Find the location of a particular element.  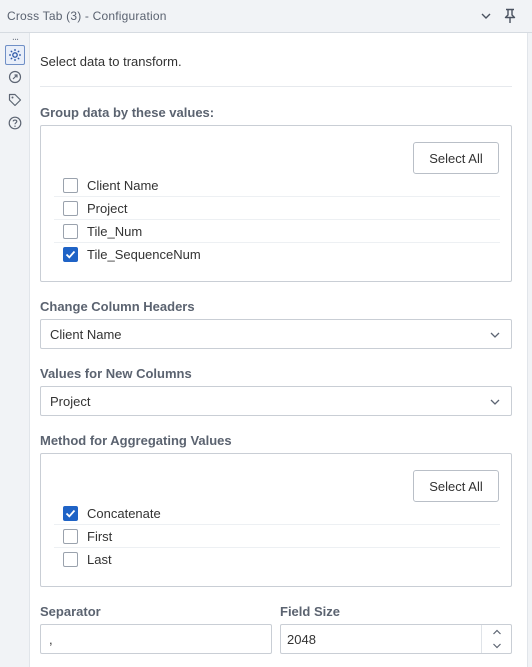

title-bar: Cross Tab (3) - Configuration is located at coordinates (266, 16).